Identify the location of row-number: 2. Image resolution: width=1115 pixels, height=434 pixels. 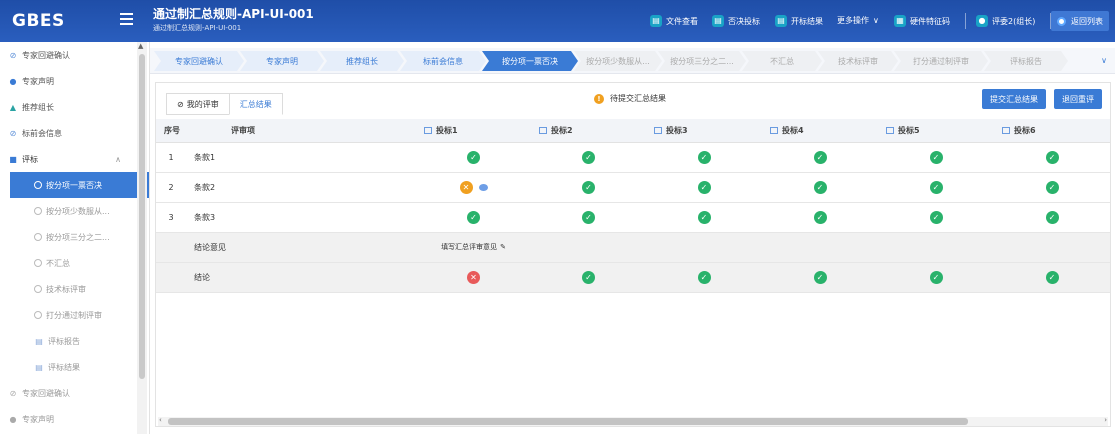
(171, 187).